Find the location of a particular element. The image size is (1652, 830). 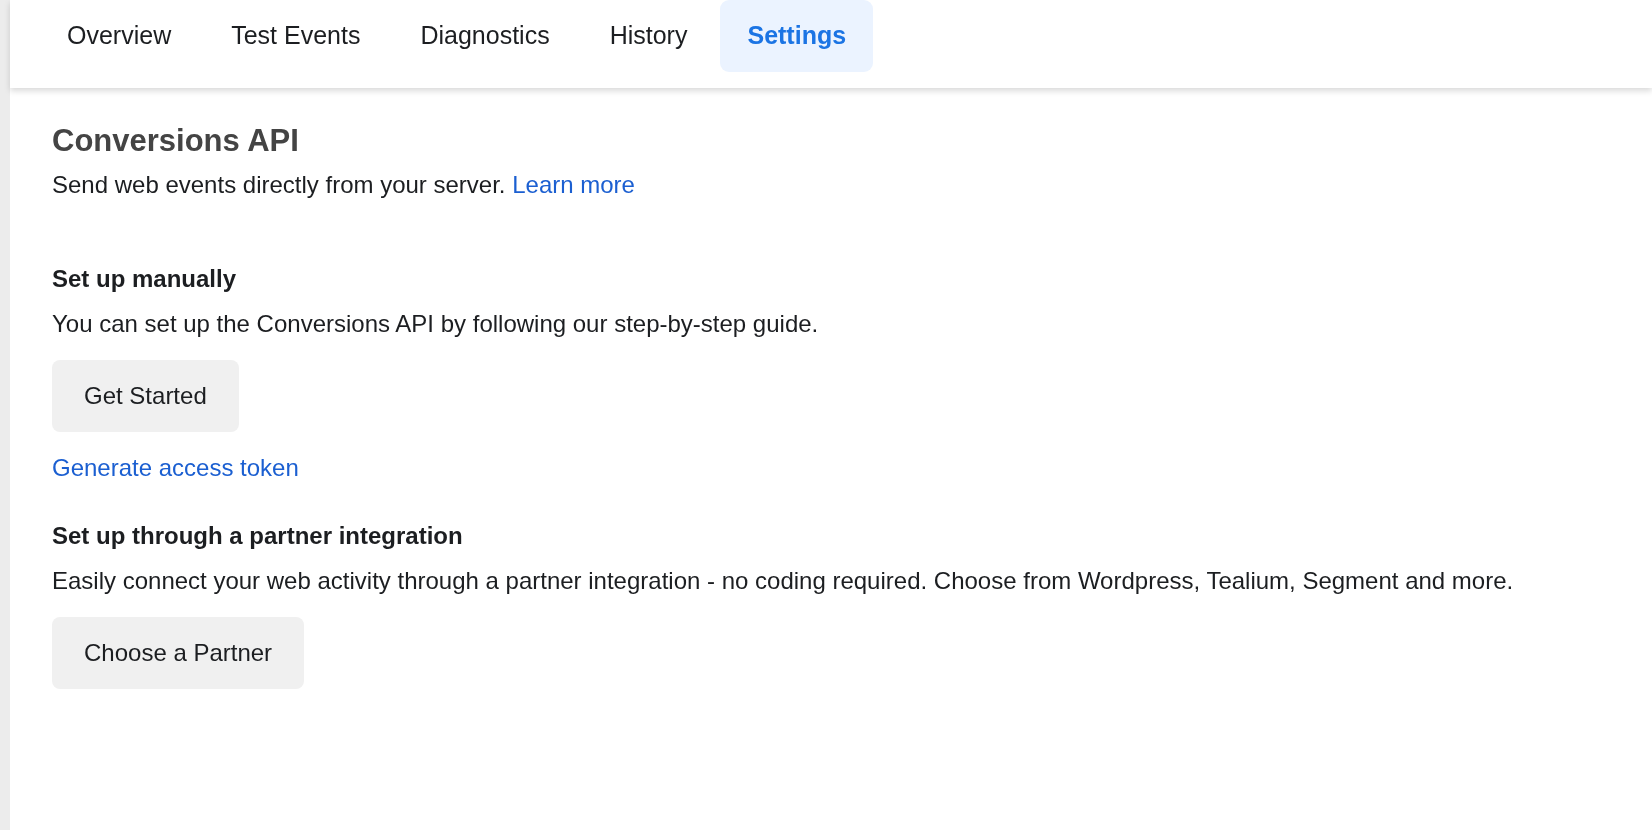

section-heading: Set up manually is located at coordinates (145, 279).